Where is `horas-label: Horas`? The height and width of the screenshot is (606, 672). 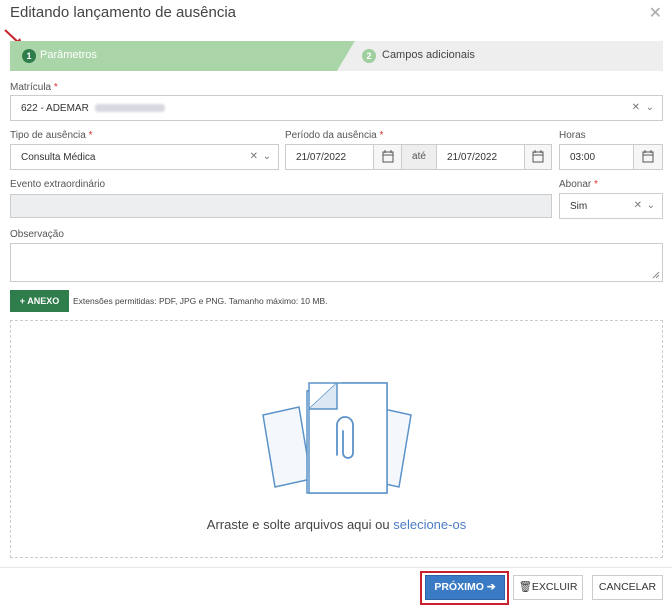 horas-label: Horas is located at coordinates (572, 135).